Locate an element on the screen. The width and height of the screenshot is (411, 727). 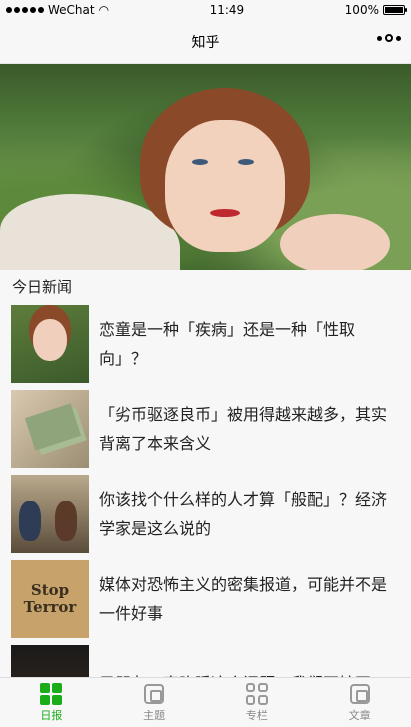
thumb-text: Terror is located at coordinates (50, 606).